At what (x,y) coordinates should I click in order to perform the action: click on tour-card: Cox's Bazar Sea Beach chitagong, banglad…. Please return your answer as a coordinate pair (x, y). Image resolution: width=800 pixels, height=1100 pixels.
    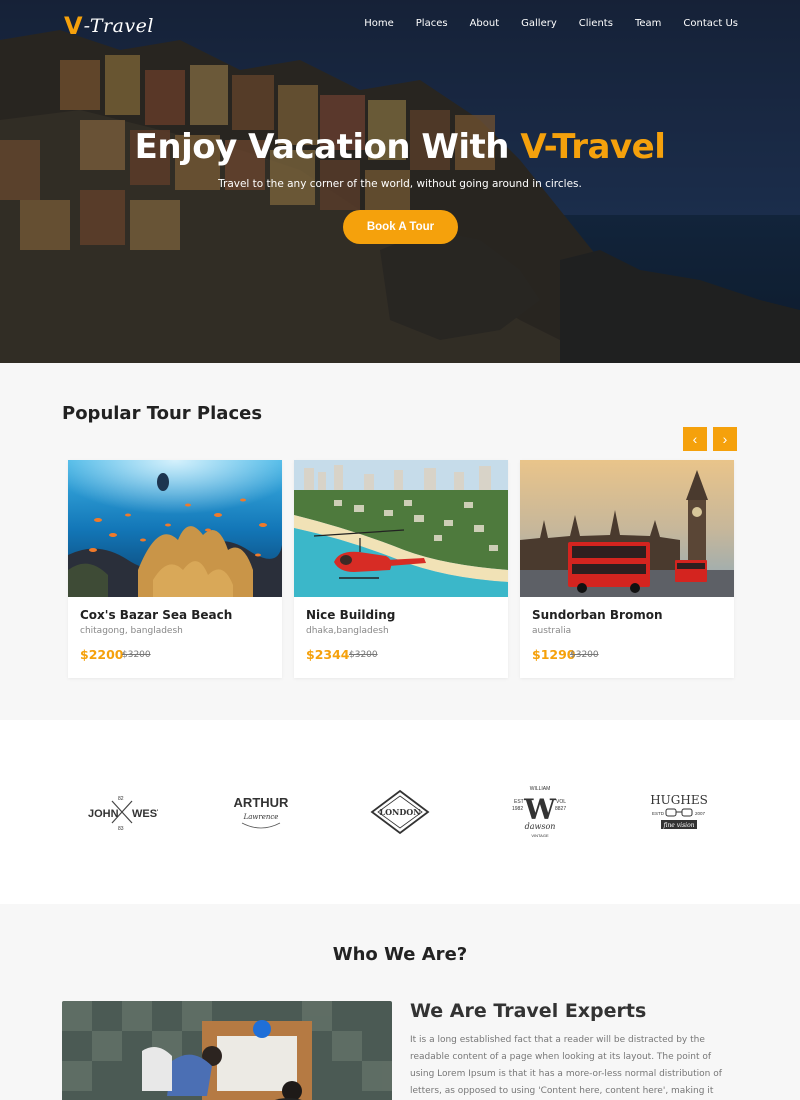
    Looking at the image, I should click on (175, 569).